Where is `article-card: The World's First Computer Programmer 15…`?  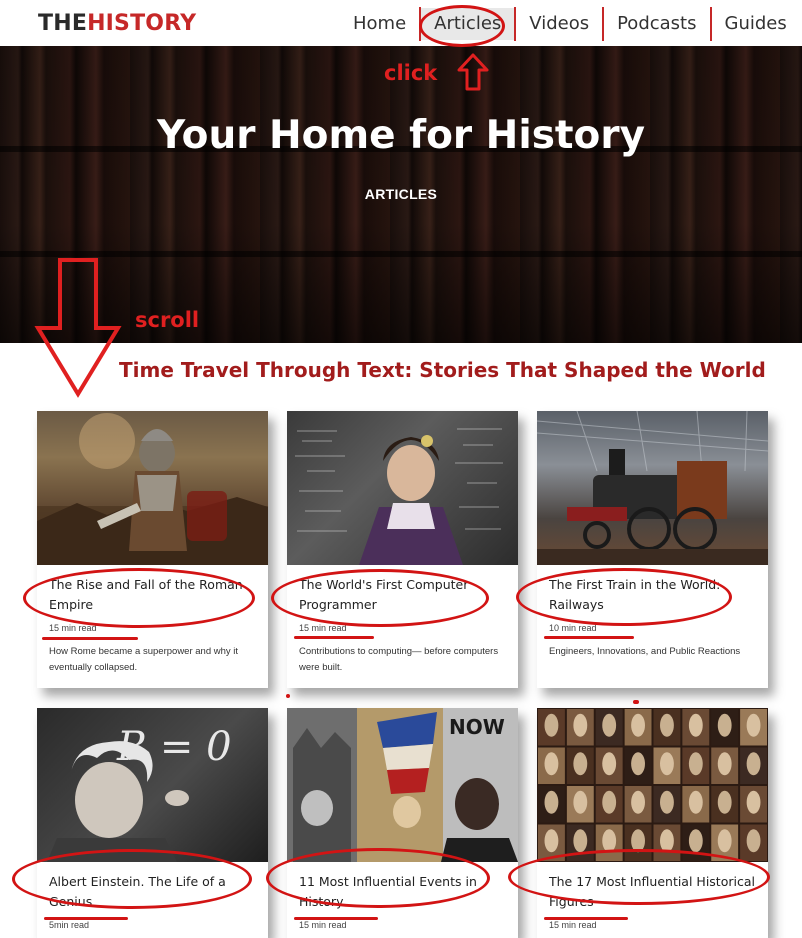 article-card: The World's First Computer Programmer 15… is located at coordinates (402, 549).